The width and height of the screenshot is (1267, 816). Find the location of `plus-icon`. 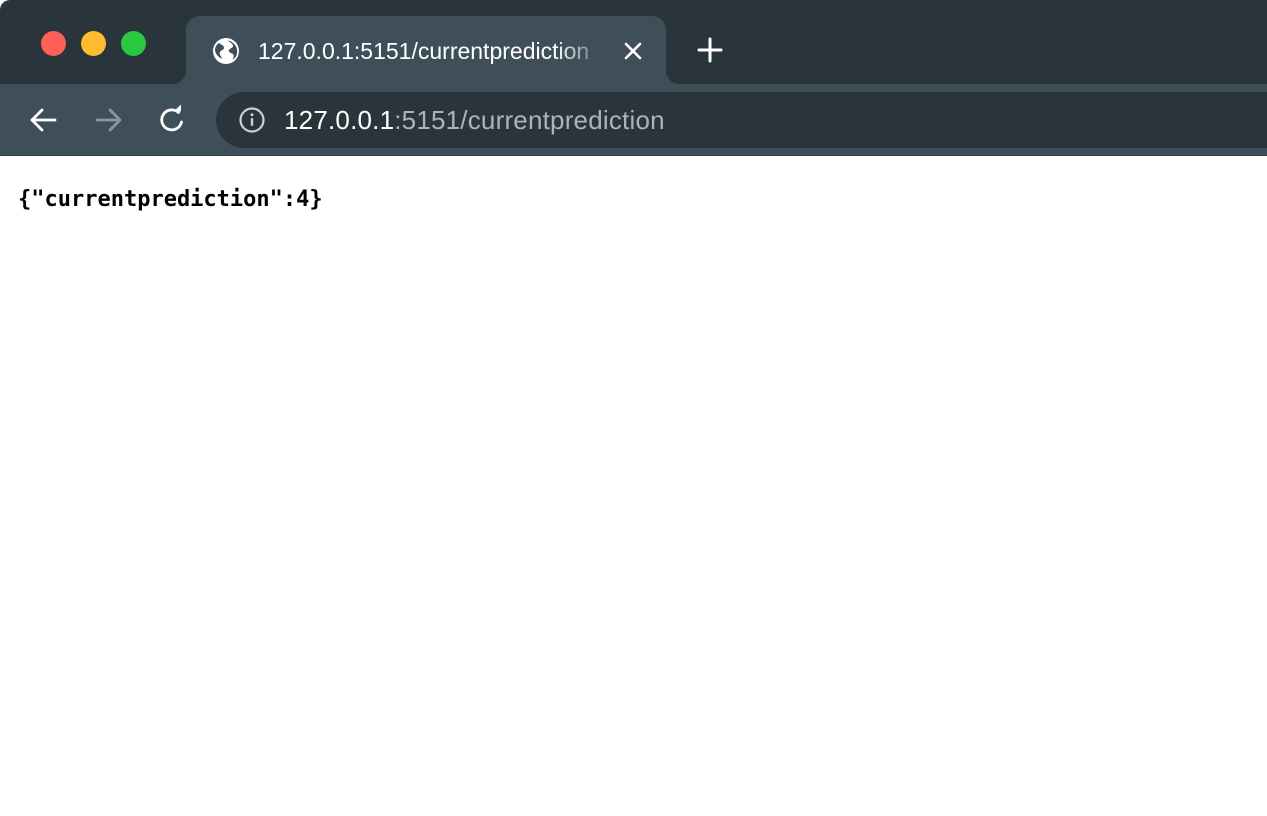

plus-icon is located at coordinates (710, 50).